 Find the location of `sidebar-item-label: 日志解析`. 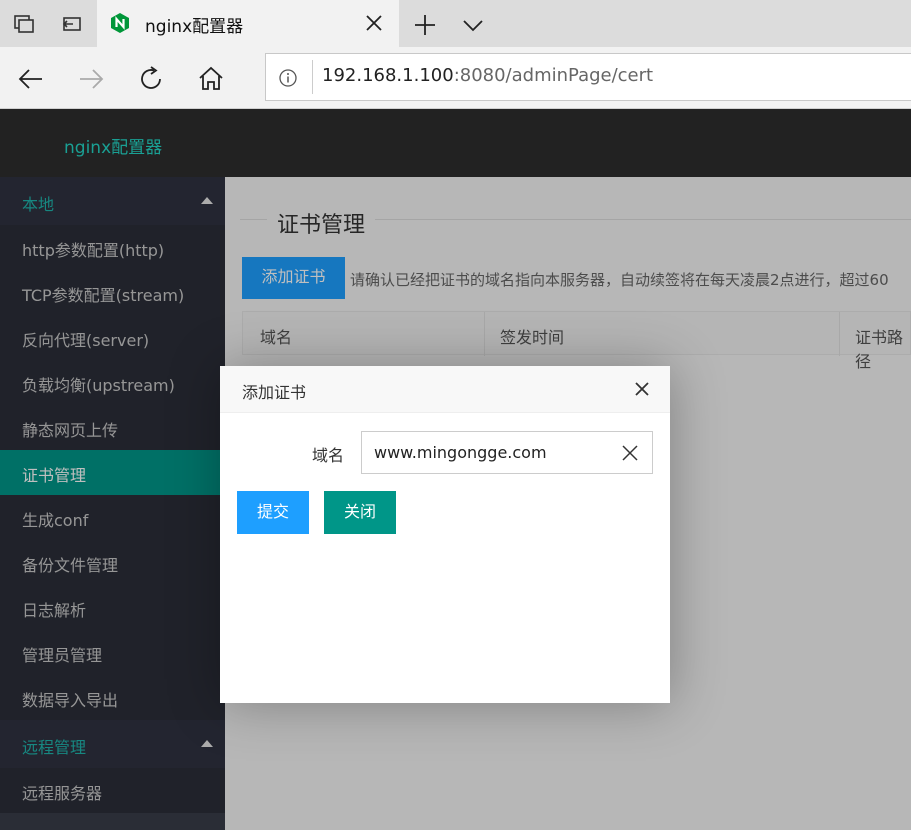

sidebar-item-label: 日志解析 is located at coordinates (54, 610).